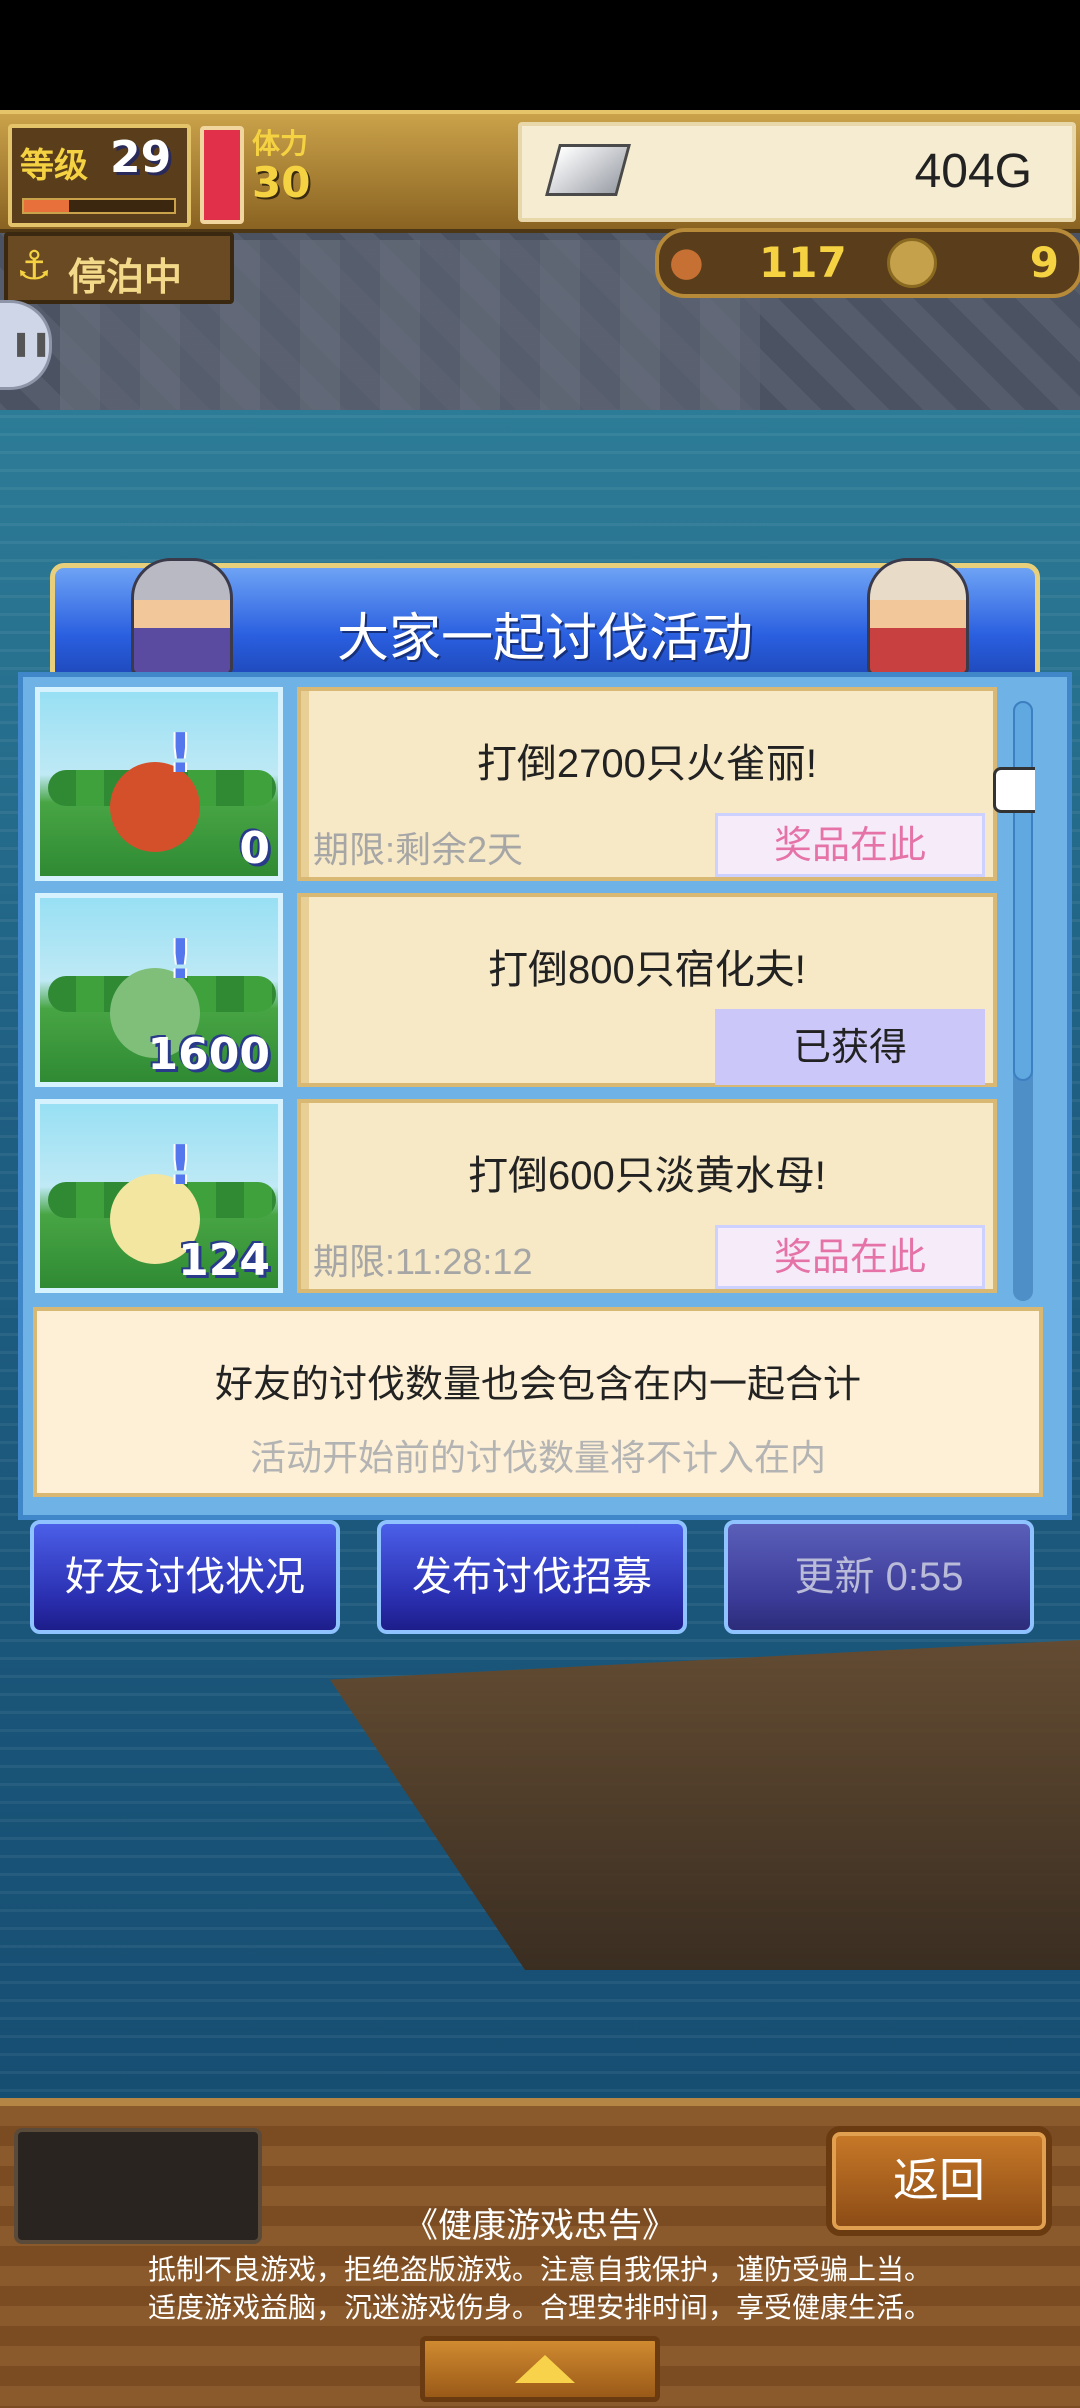  Describe the element at coordinates (54, 166) in the screenshot. I see `level-label: 等级` at that location.